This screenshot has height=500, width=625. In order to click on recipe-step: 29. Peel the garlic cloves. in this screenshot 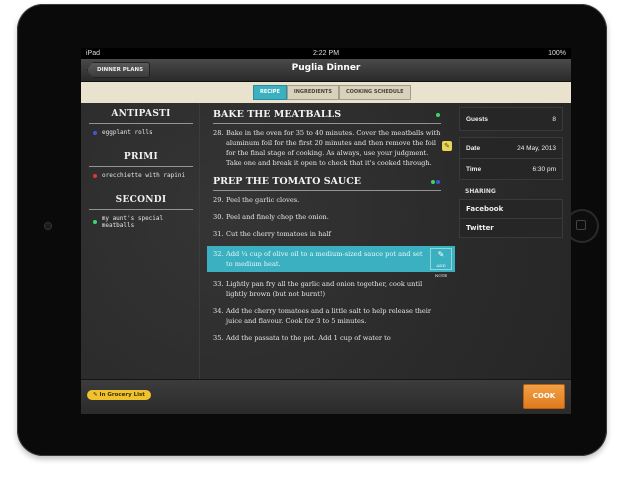, I will do `click(327, 200)`.